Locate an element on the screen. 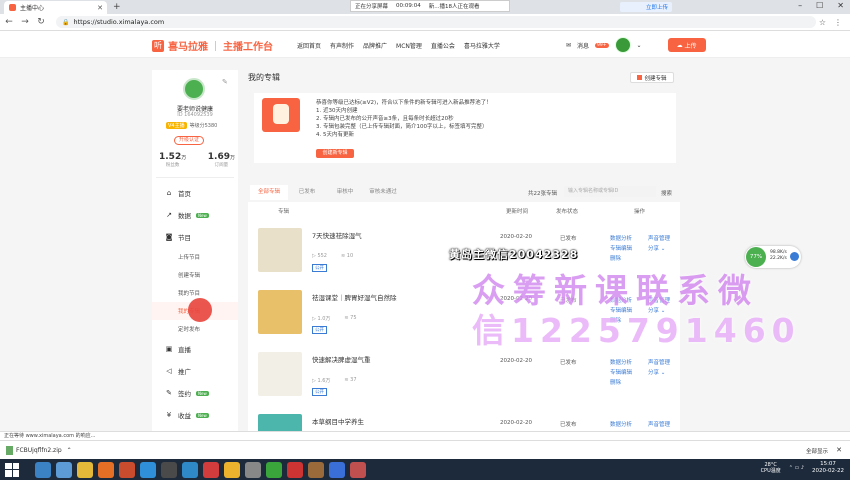  tab-reviewing: 审核中 is located at coordinates (345, 192).